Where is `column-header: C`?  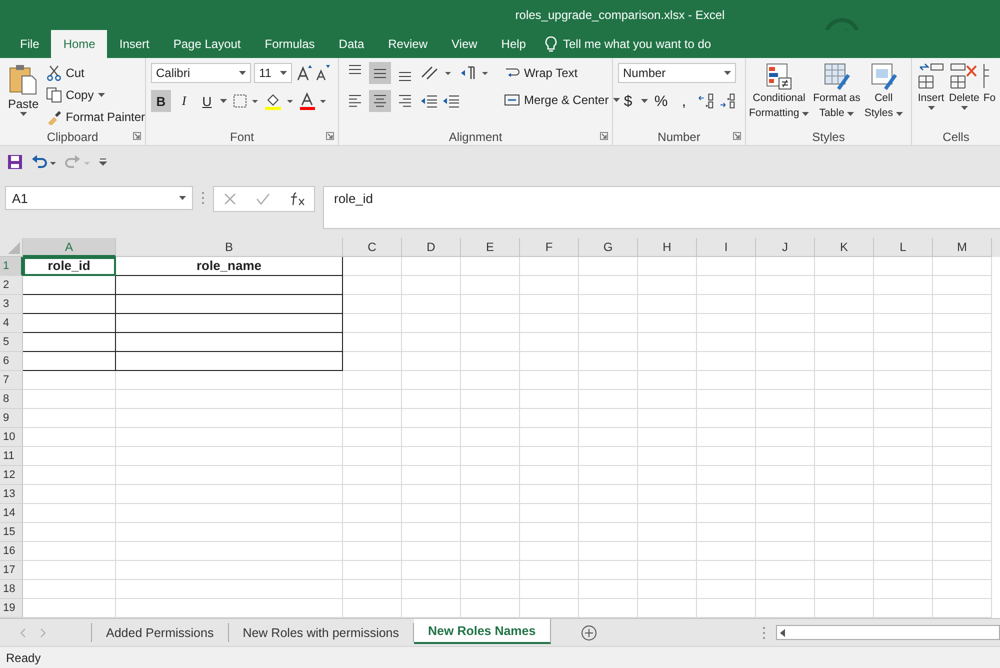
column-header: C is located at coordinates (372, 247).